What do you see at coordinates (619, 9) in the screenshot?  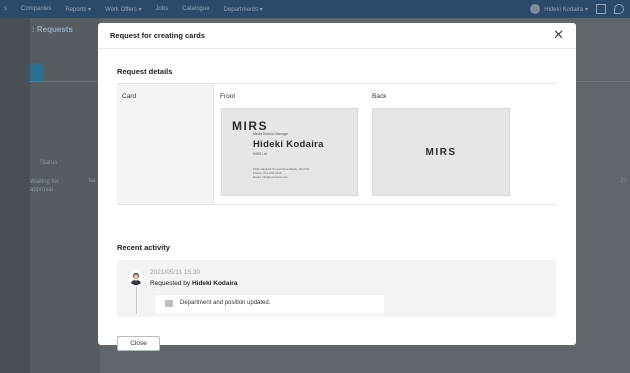 I see `chat-icon` at bounding box center [619, 9].